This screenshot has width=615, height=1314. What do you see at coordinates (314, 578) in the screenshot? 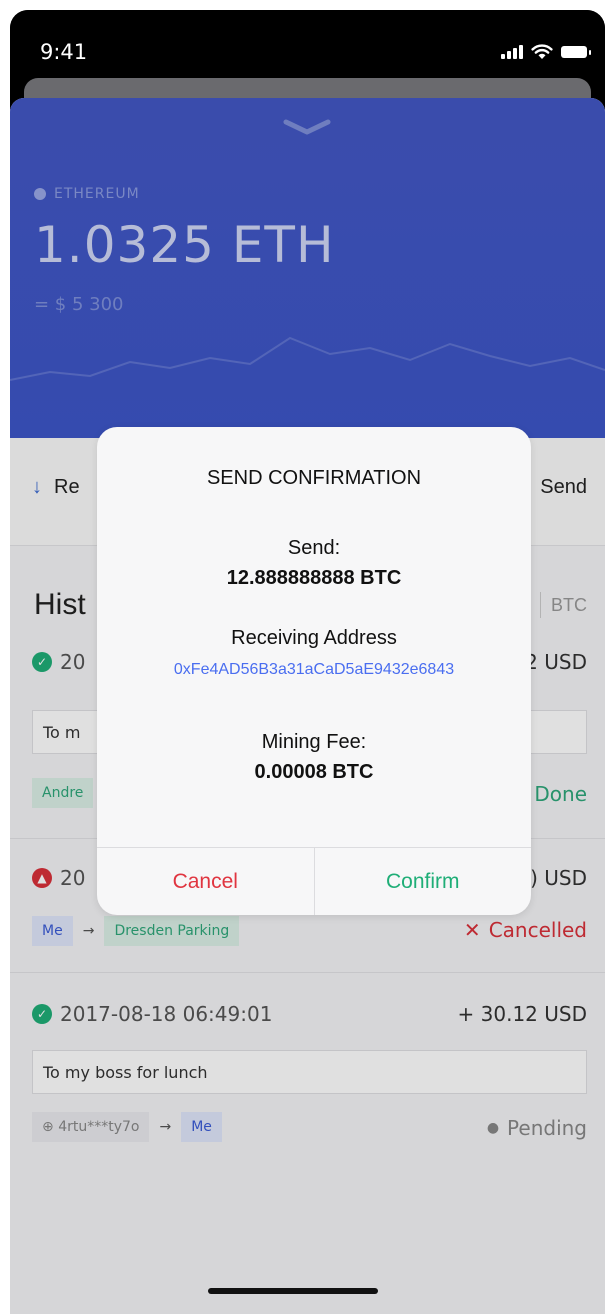
I see `send-amount: 12.888888888 BTC` at bounding box center [314, 578].